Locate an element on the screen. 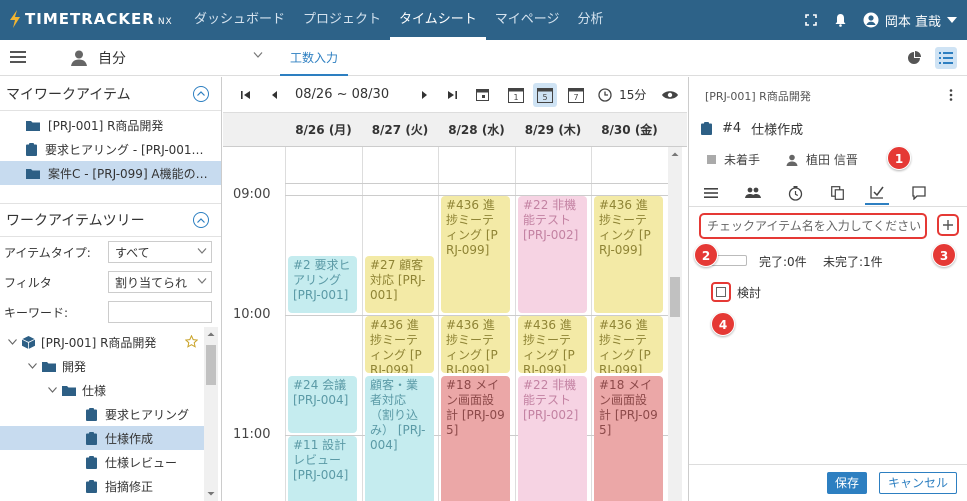  calendar-event: #11 設計レビュー [PRJ-004] is located at coordinates (322, 468).